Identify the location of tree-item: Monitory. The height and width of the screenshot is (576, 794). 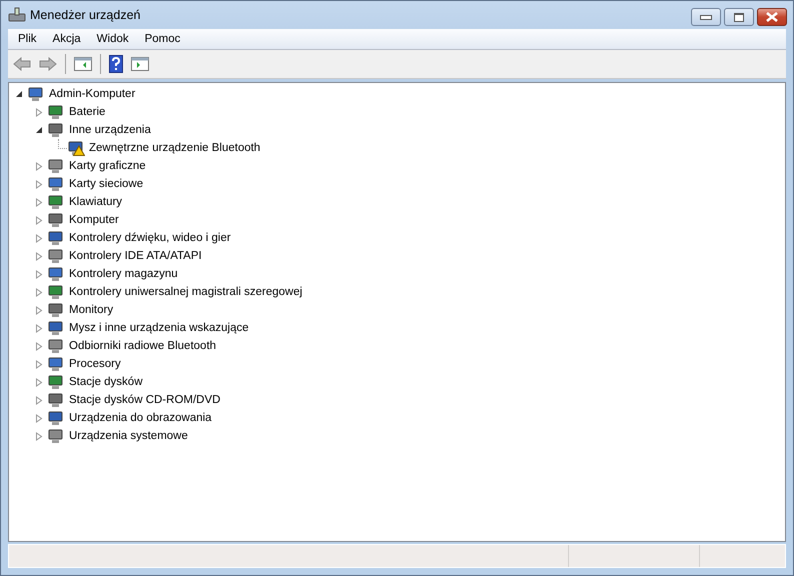
(91, 310).